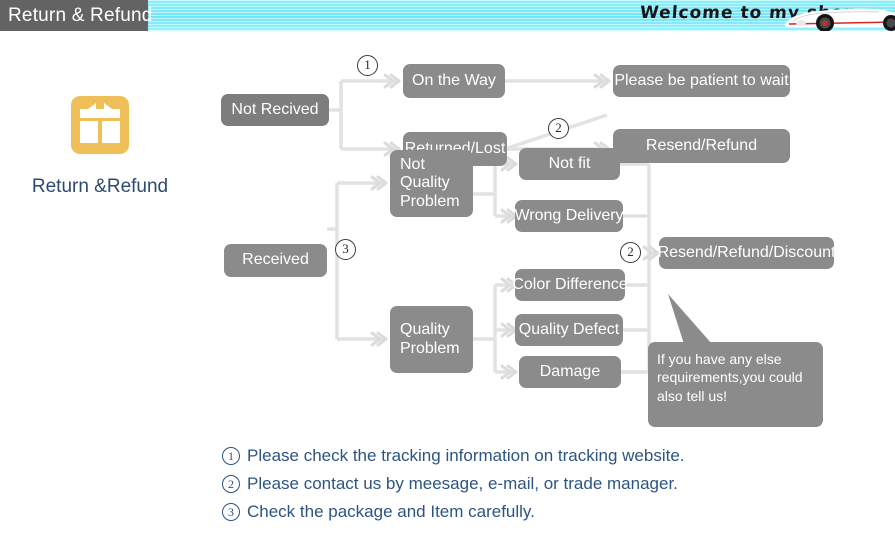  What do you see at coordinates (231, 456) in the screenshot?
I see `note-number: 1` at bounding box center [231, 456].